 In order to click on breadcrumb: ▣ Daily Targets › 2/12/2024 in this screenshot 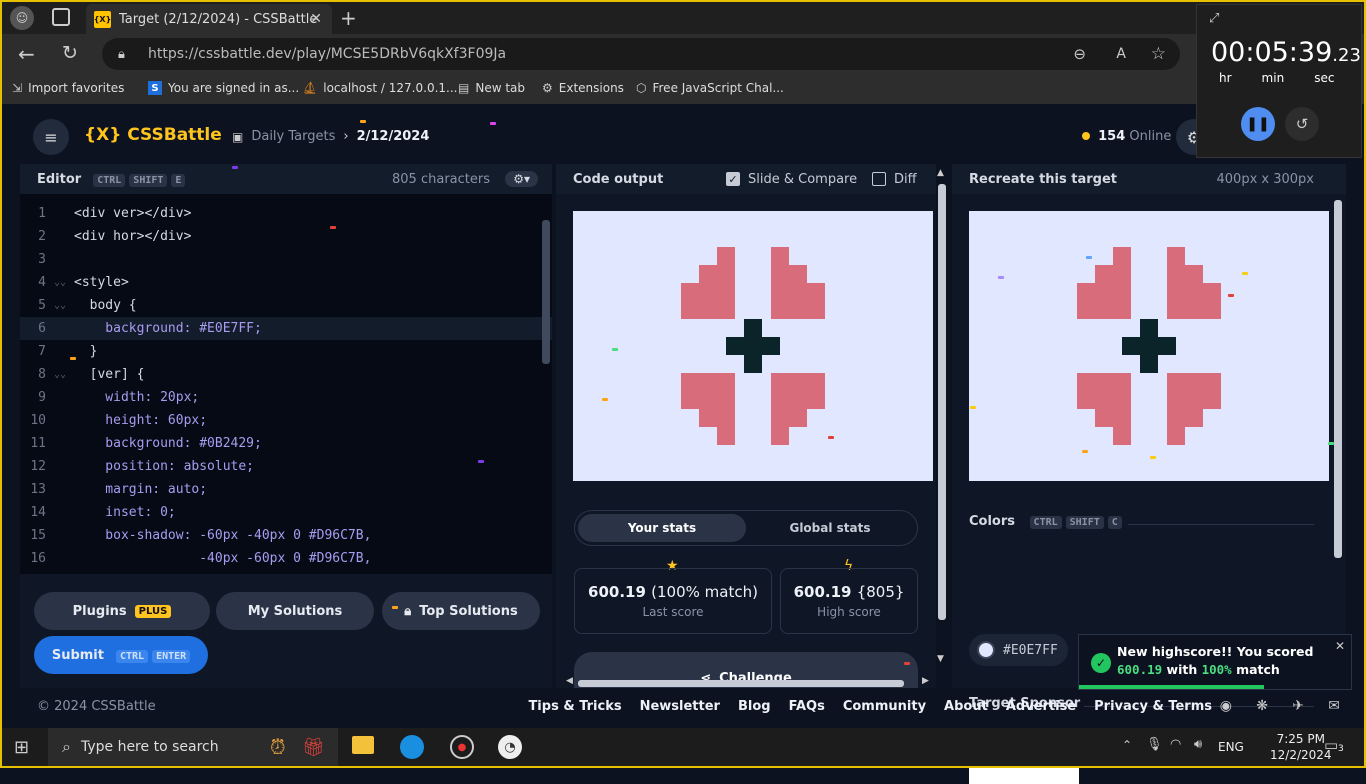, I will do `click(330, 136)`.